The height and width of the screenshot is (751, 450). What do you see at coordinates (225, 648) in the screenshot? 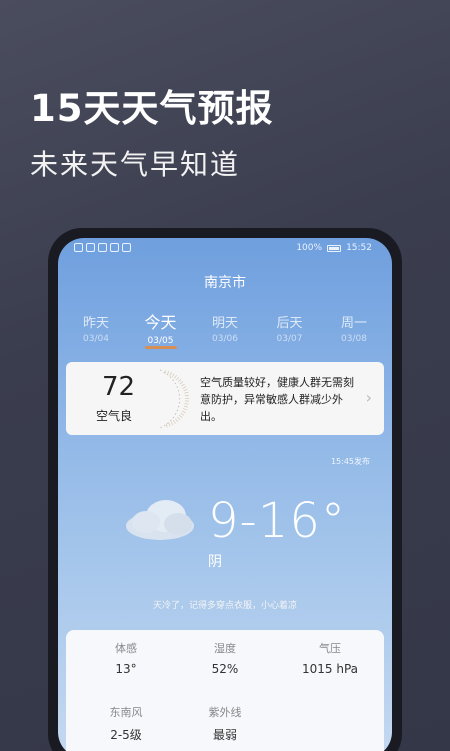
I see `detail-label: 湿度` at bounding box center [225, 648].